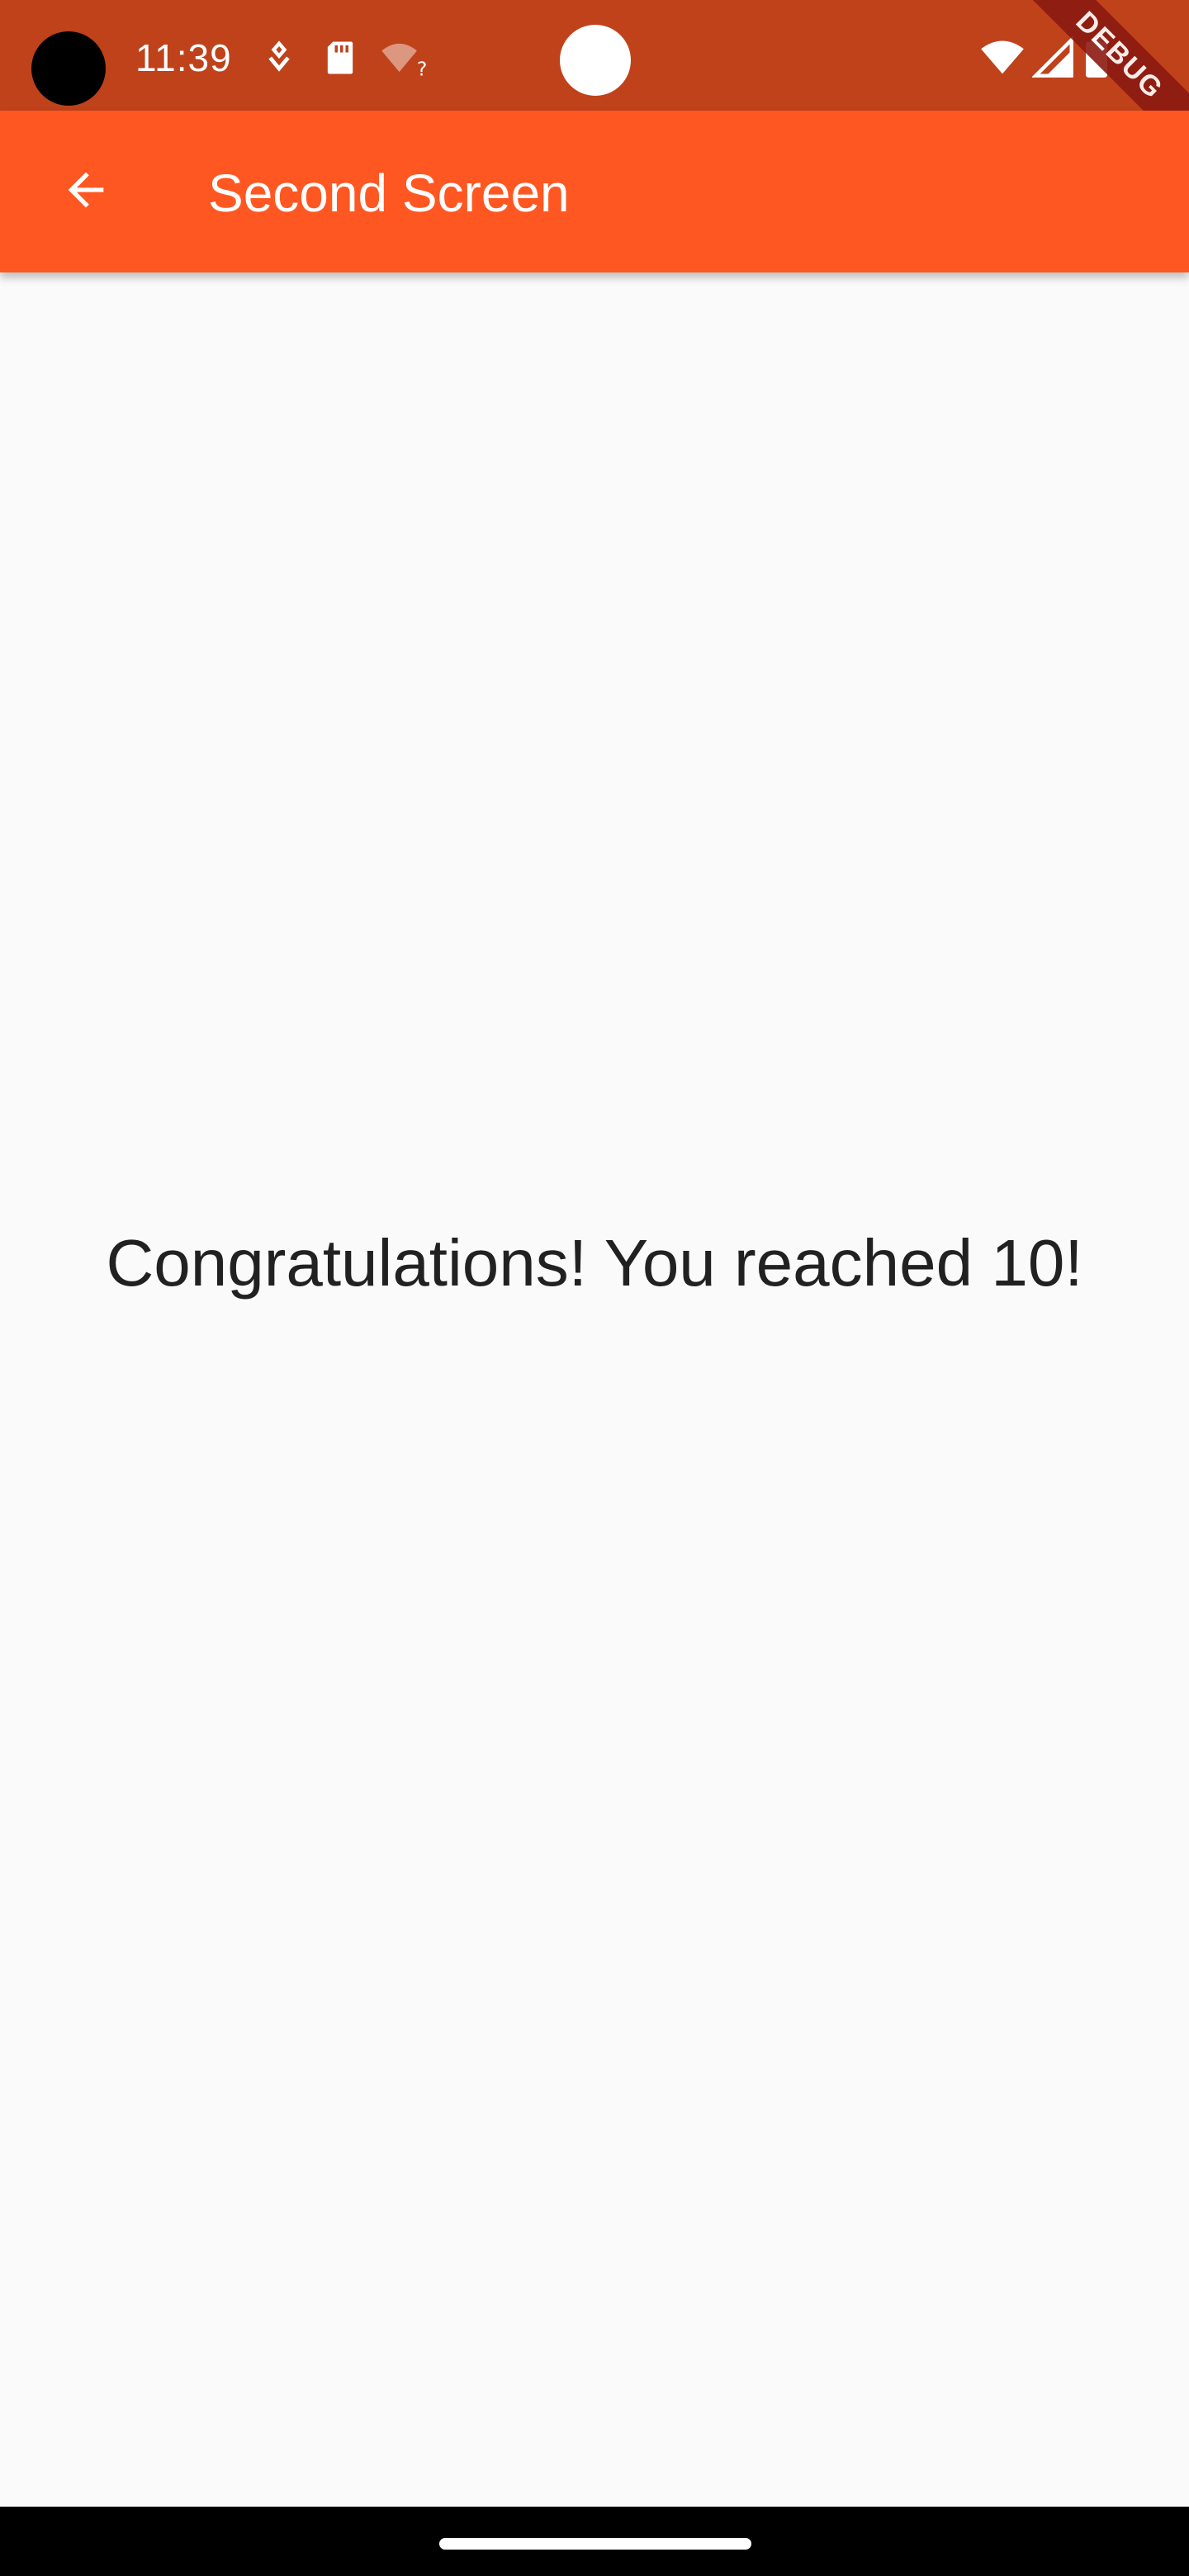  I want to click on status-time: 11:39, so click(183, 57).